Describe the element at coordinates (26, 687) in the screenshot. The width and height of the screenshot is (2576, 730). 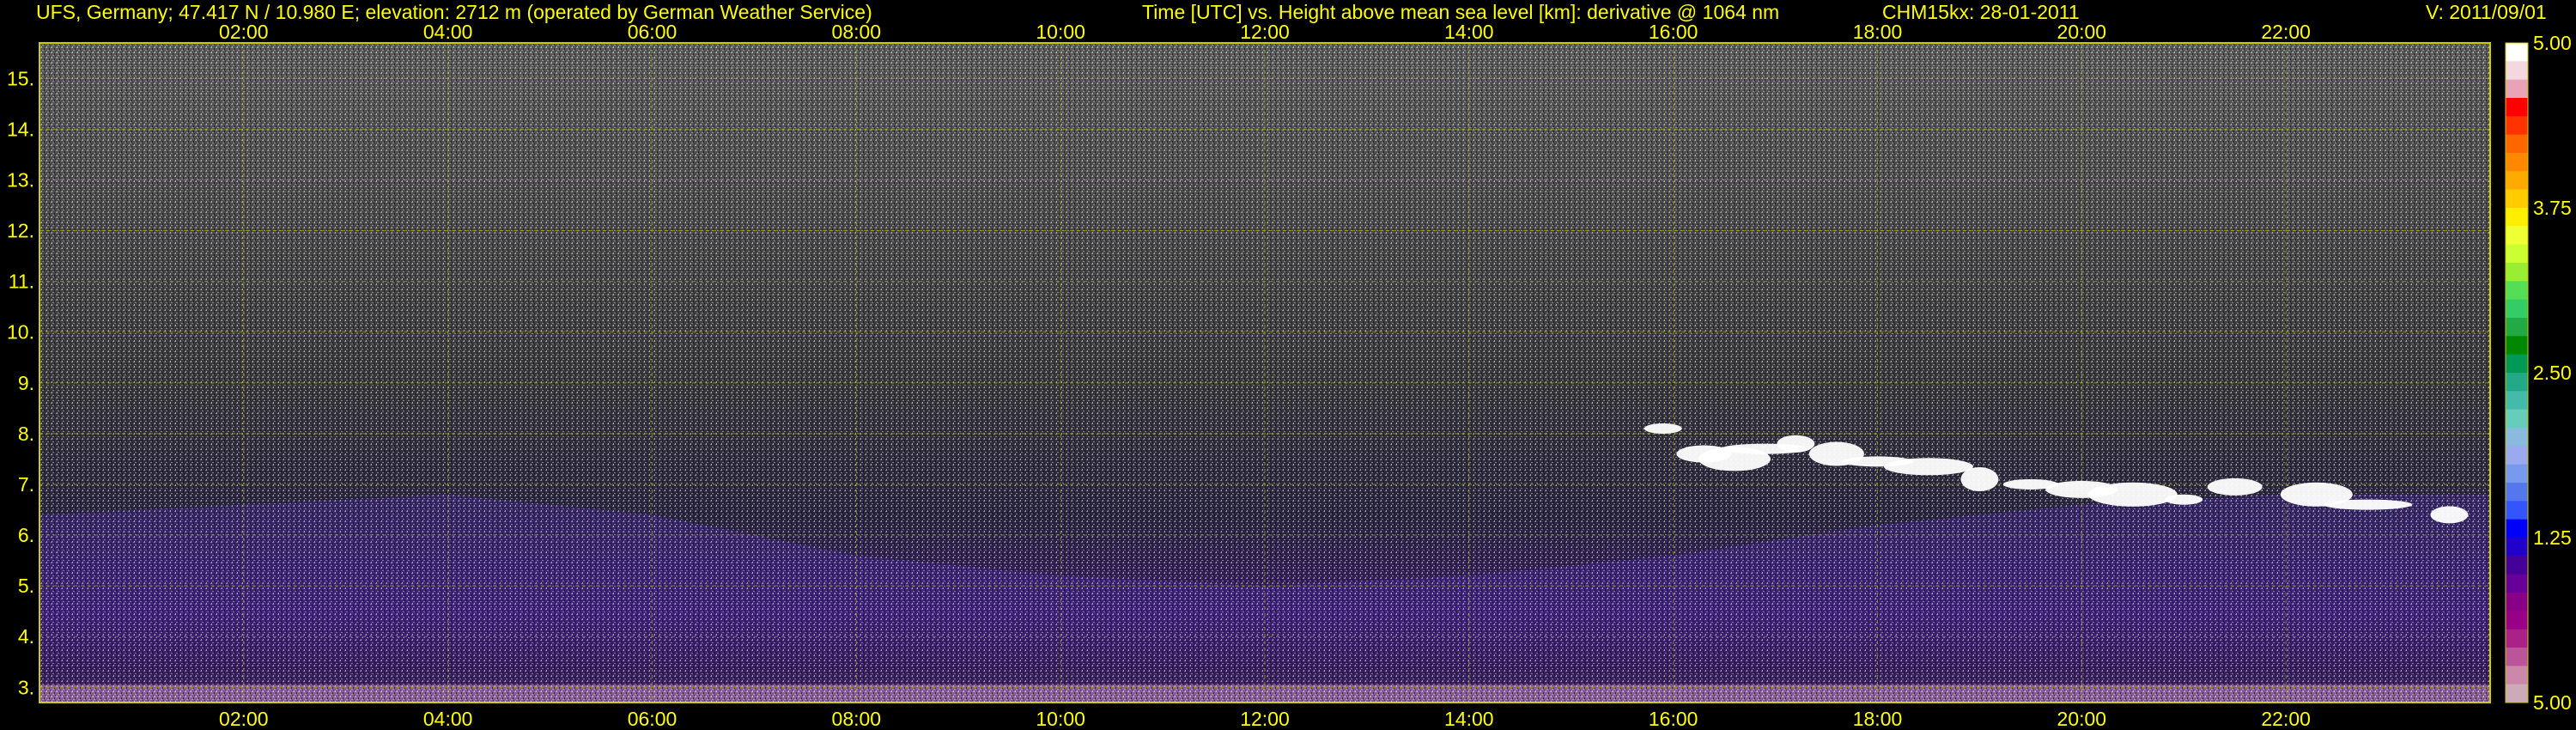
I see `y-tick-label: 3.` at that location.